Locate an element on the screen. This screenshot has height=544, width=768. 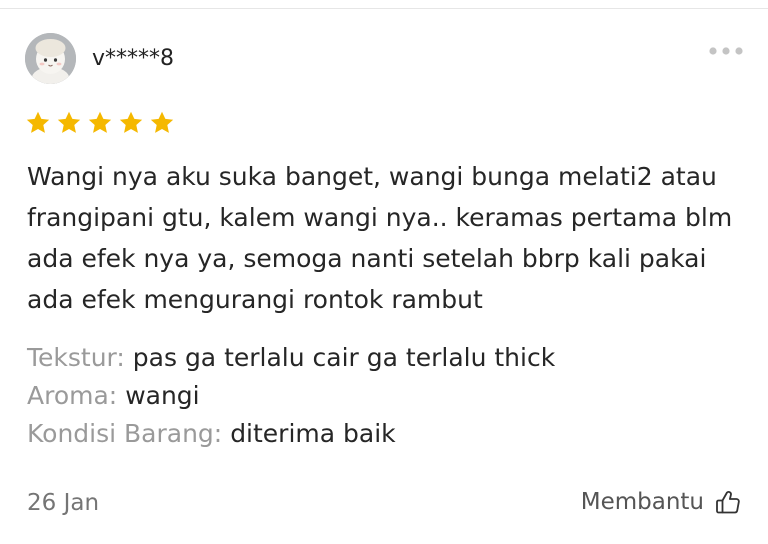
attribute-row-kondisi-barang: Kondisi Barang: diterima baik is located at coordinates (387, 434).